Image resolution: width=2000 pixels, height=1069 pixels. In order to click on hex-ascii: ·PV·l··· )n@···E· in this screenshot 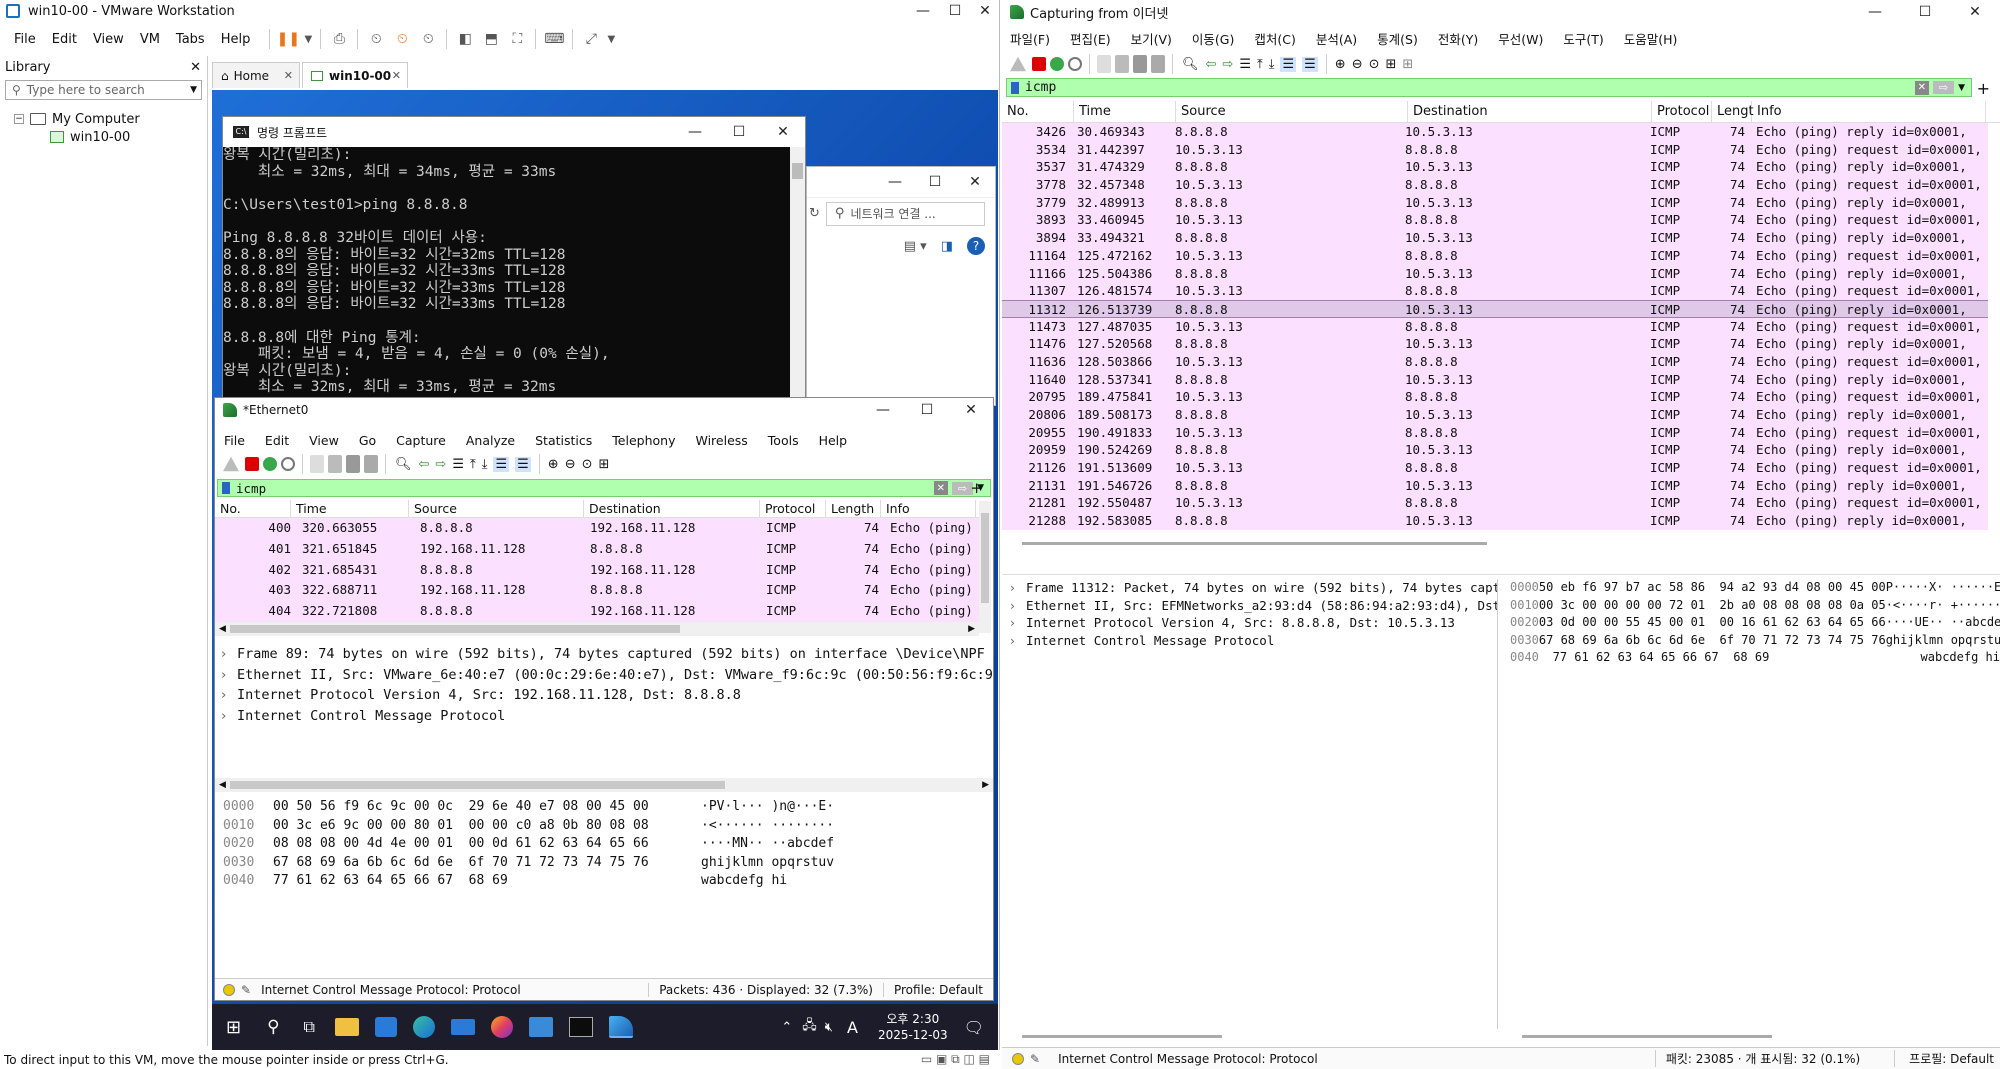, I will do `click(767, 807)`.